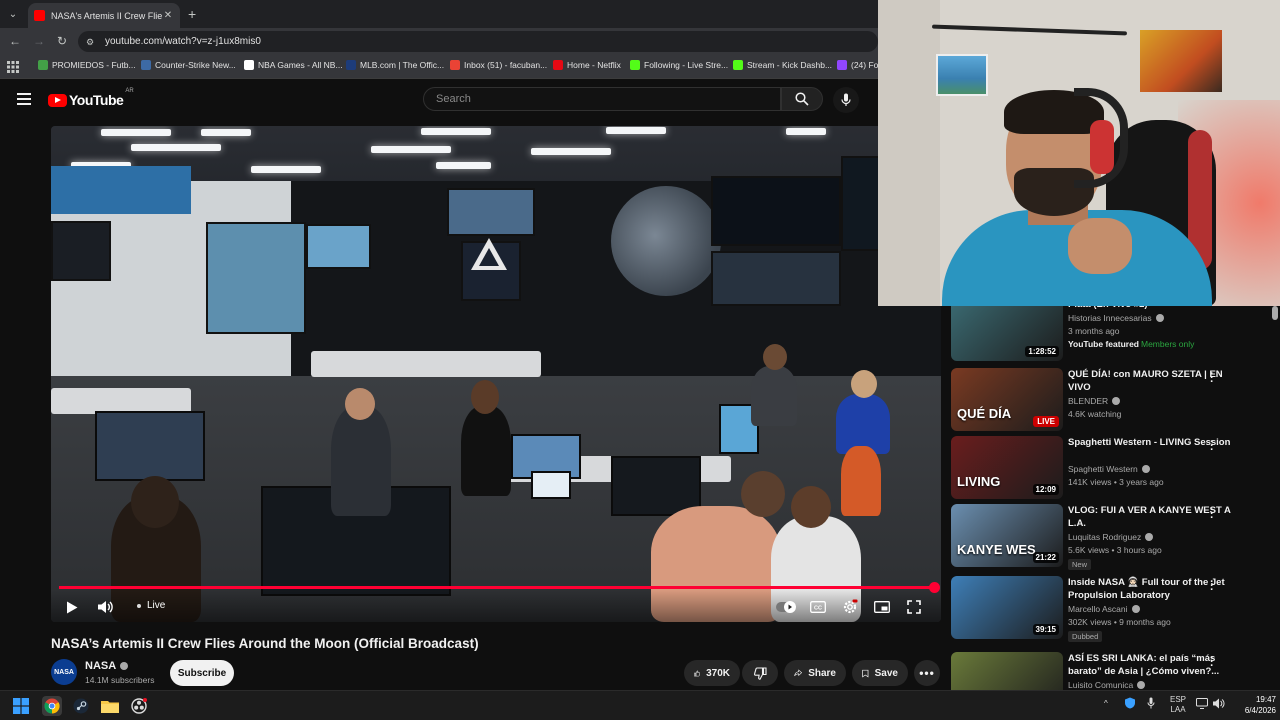  I want to click on obs-taskbar-icon, so click(139, 706).